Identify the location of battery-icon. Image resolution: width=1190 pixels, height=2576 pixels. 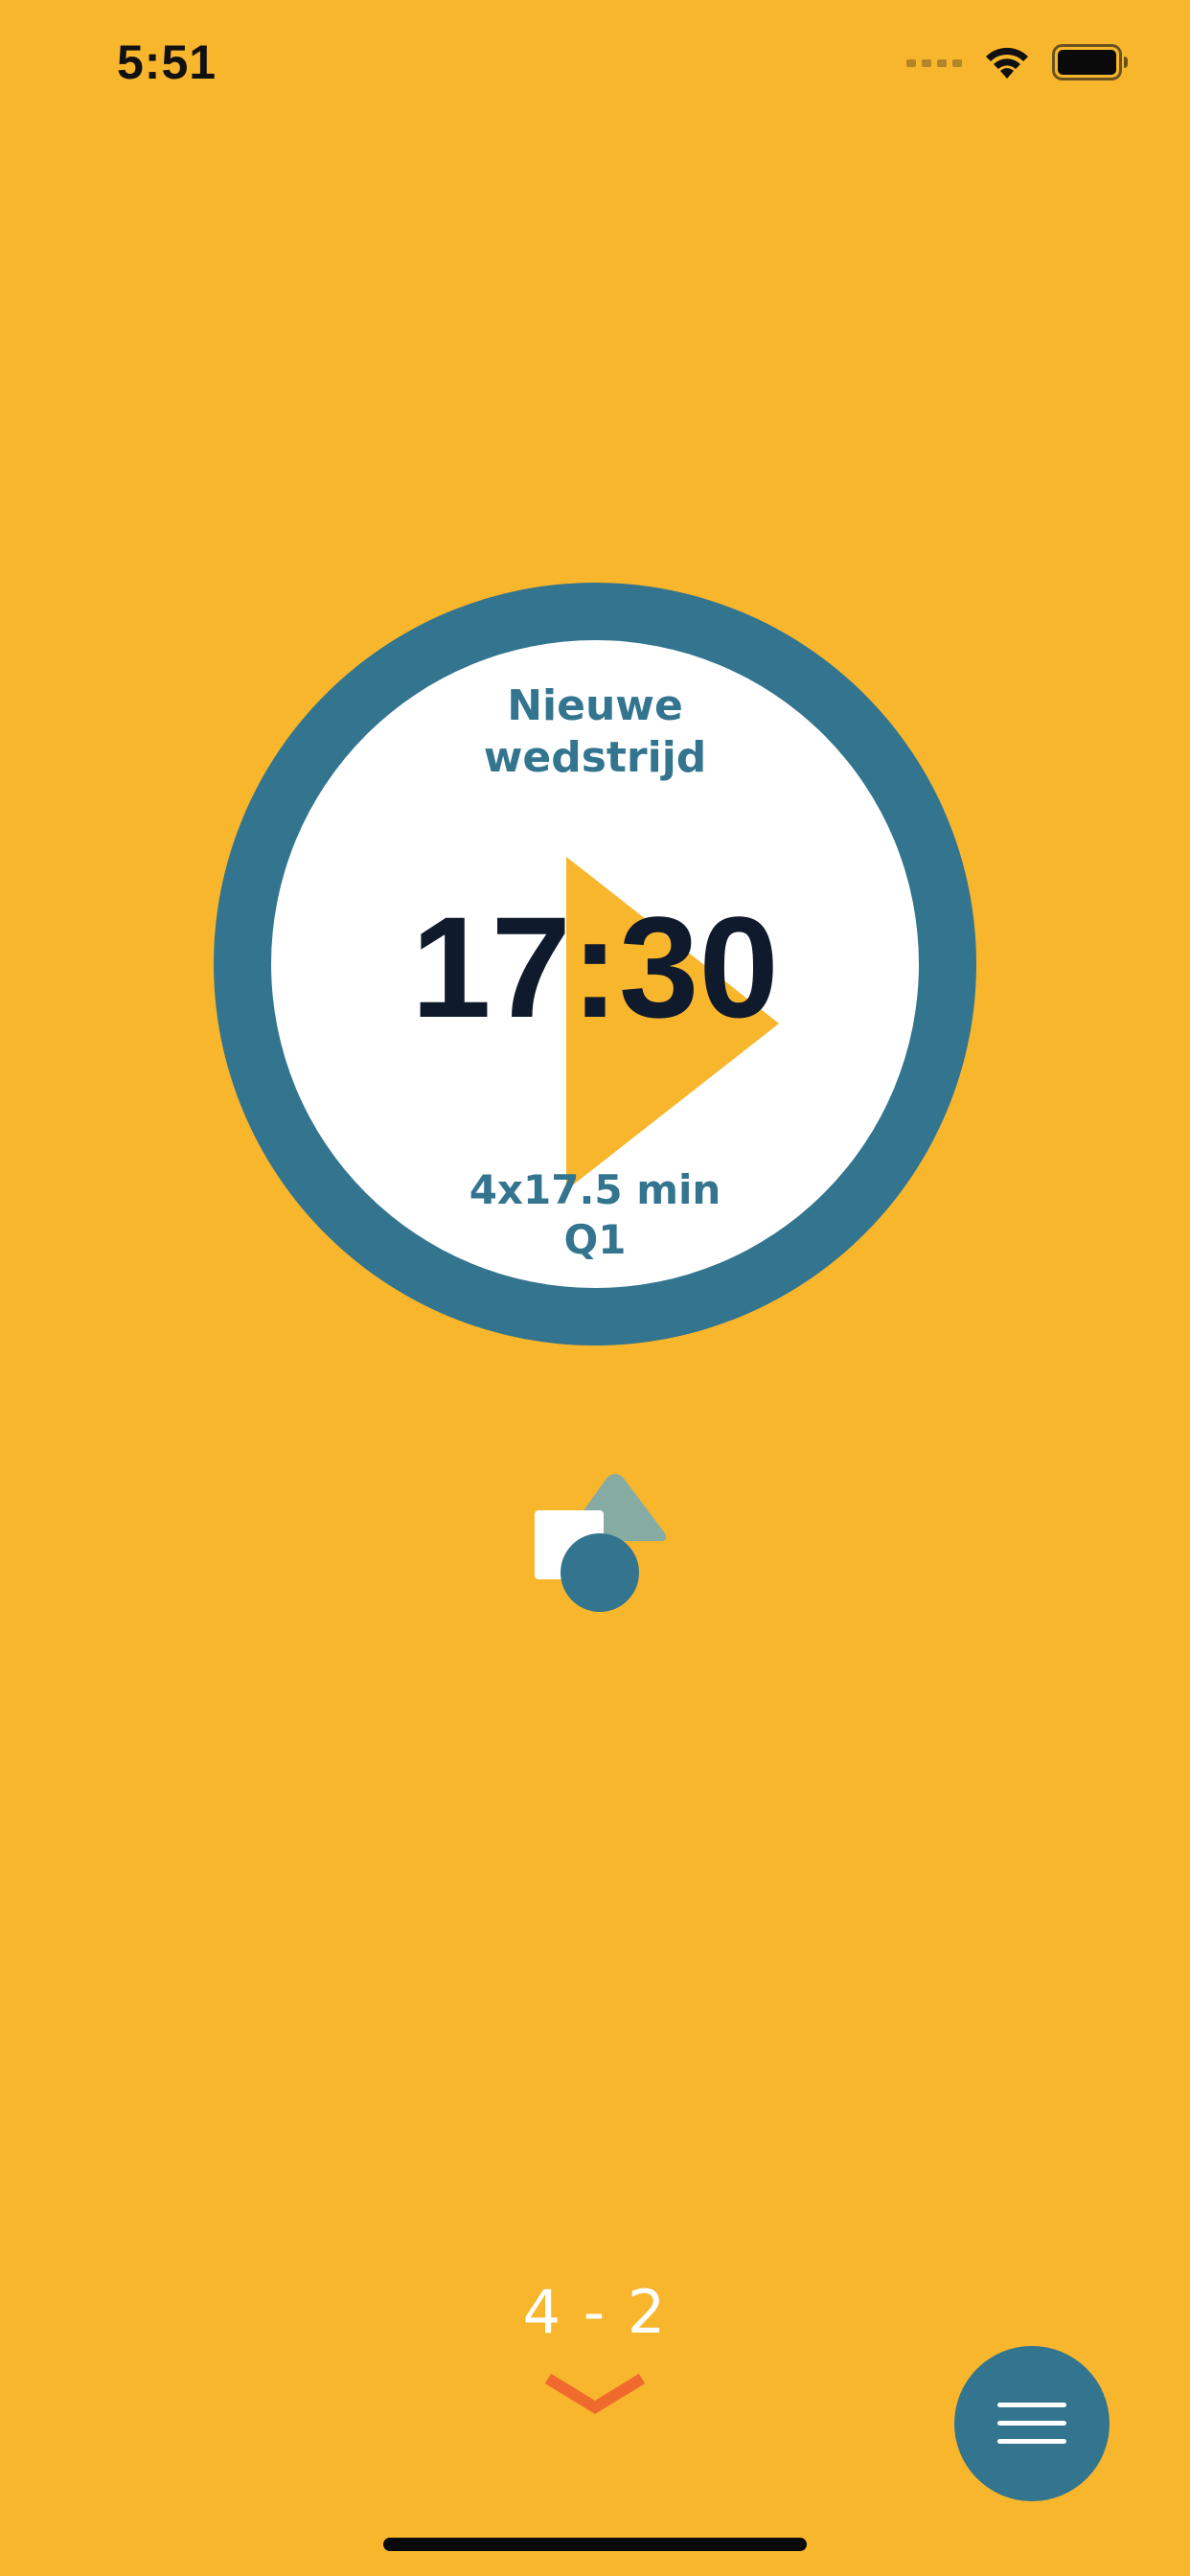
(1091, 64).